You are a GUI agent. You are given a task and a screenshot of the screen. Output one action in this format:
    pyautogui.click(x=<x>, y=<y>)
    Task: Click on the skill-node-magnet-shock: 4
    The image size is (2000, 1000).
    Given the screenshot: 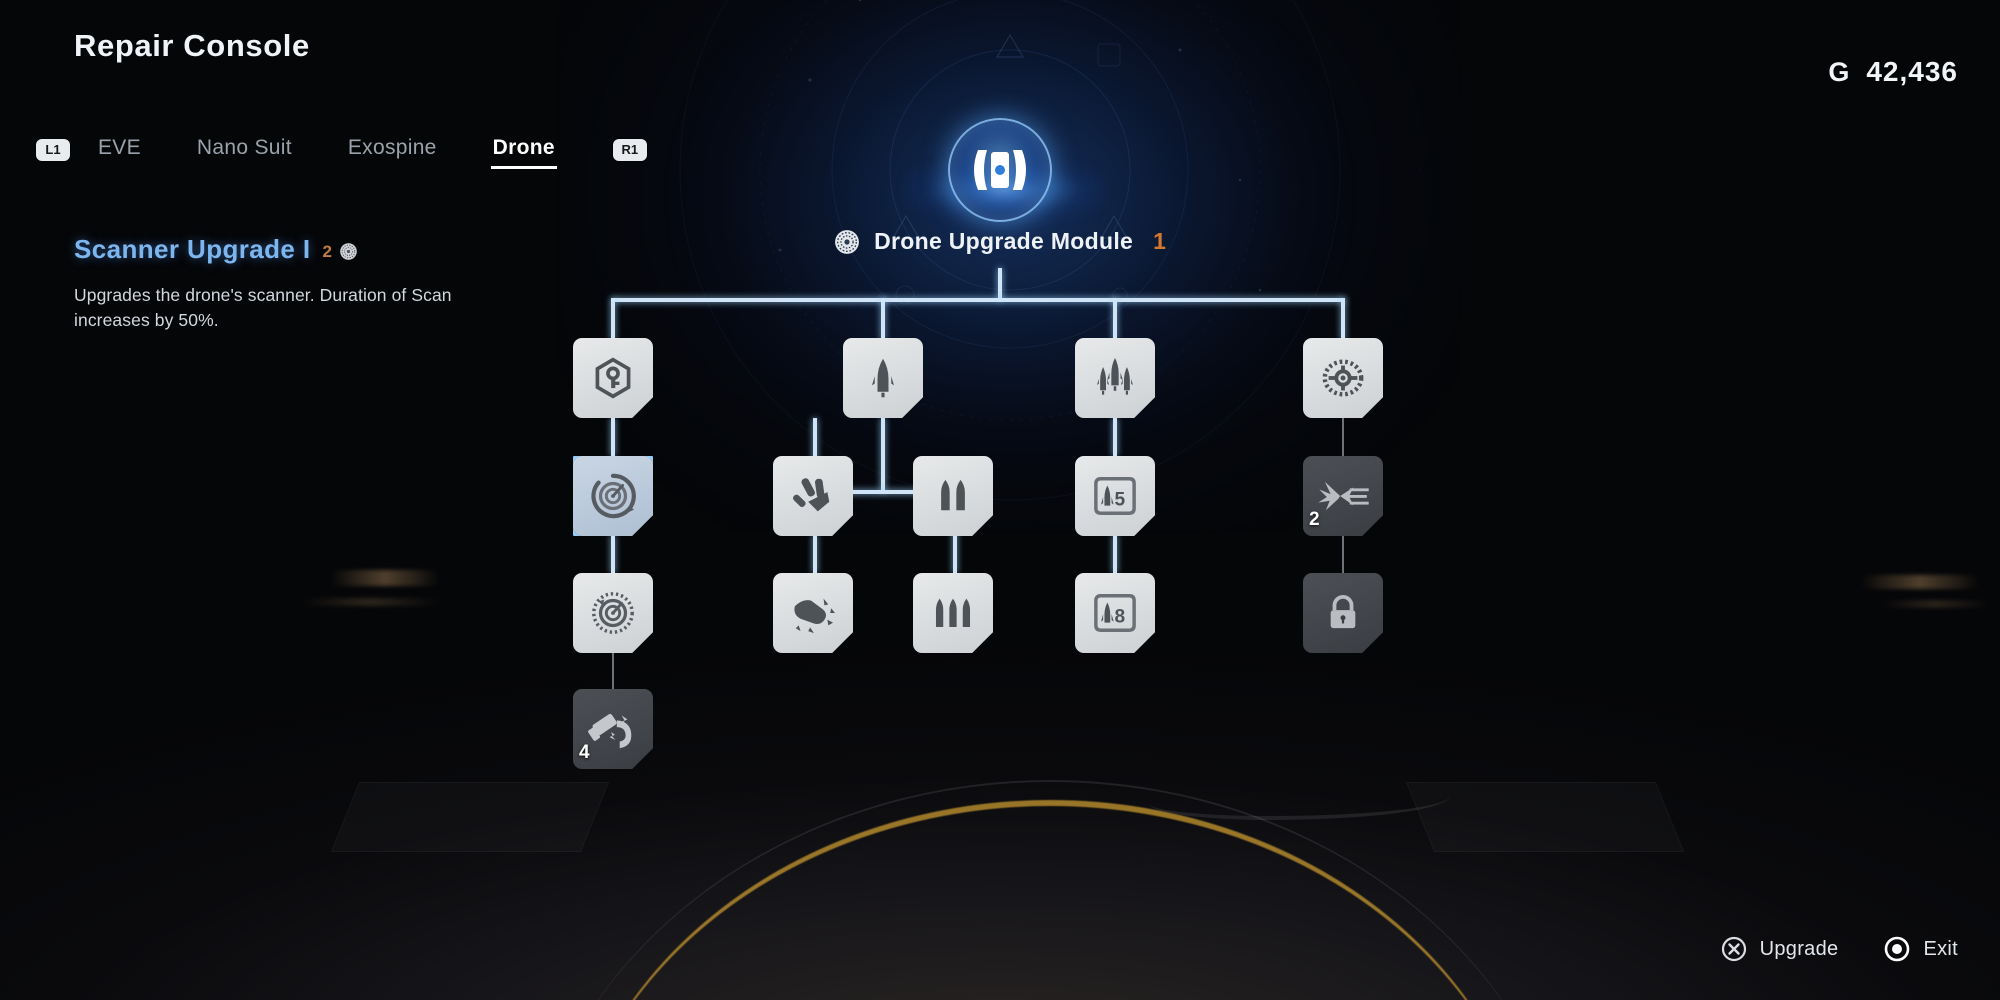 What is the action you would take?
    pyautogui.click(x=613, y=729)
    